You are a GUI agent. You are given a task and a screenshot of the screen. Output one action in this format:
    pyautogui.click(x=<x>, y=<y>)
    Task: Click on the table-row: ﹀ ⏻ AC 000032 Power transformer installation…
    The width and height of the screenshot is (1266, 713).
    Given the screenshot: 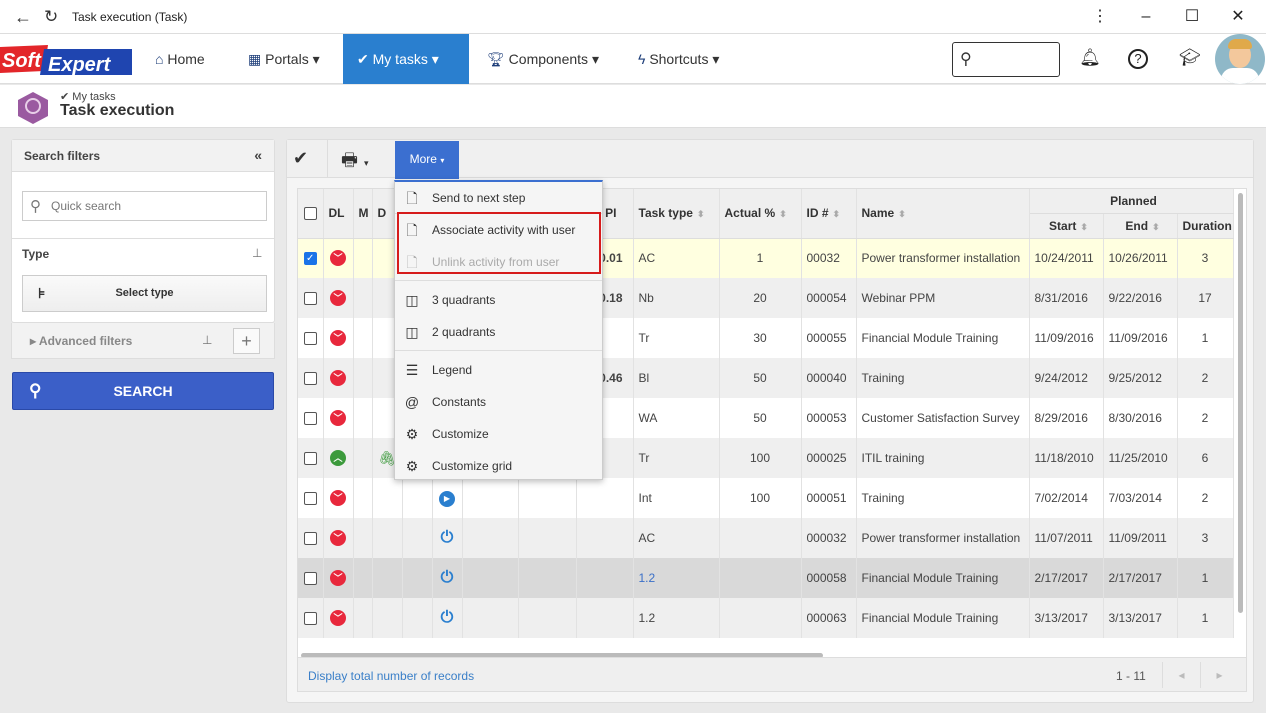 What is the action you would take?
    pyautogui.click(x=766, y=538)
    